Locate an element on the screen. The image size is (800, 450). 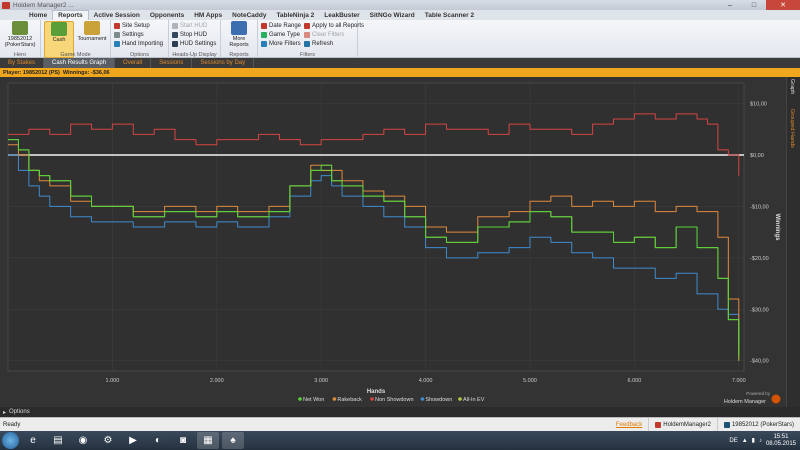
x-tick-label: 3.000 is located at coordinates (321, 381).